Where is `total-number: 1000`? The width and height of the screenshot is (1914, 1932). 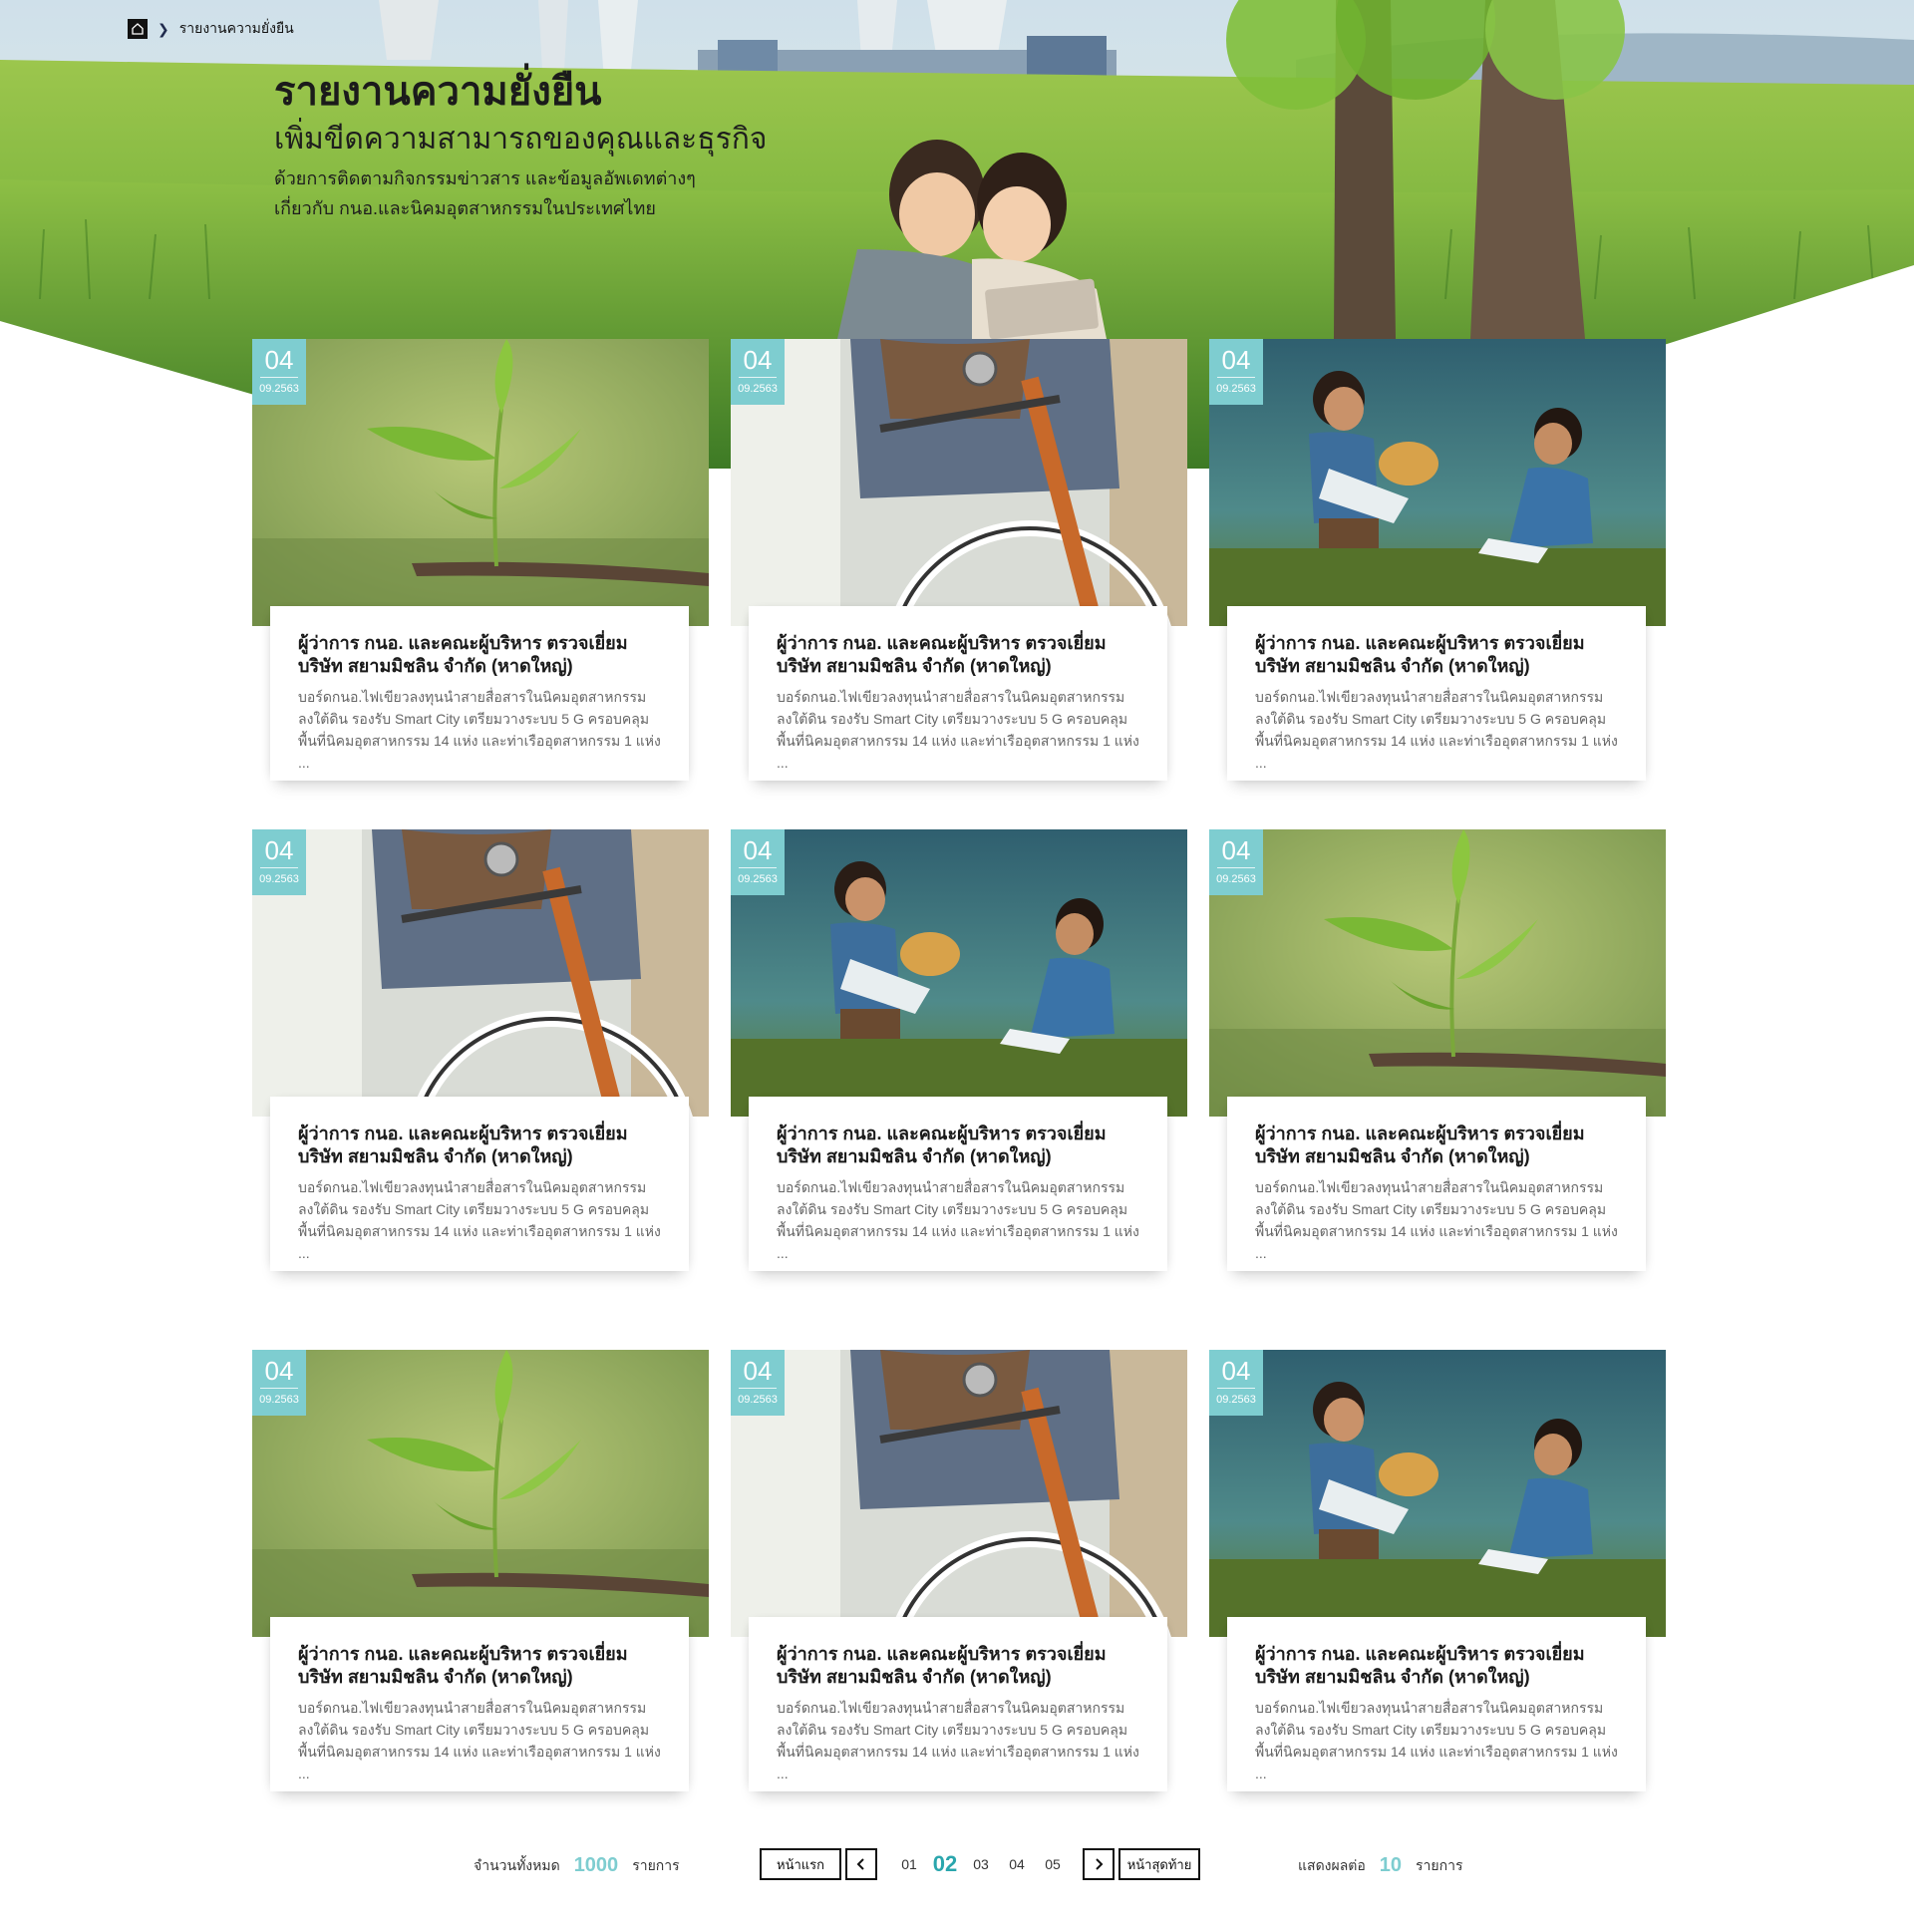 total-number: 1000 is located at coordinates (596, 1865).